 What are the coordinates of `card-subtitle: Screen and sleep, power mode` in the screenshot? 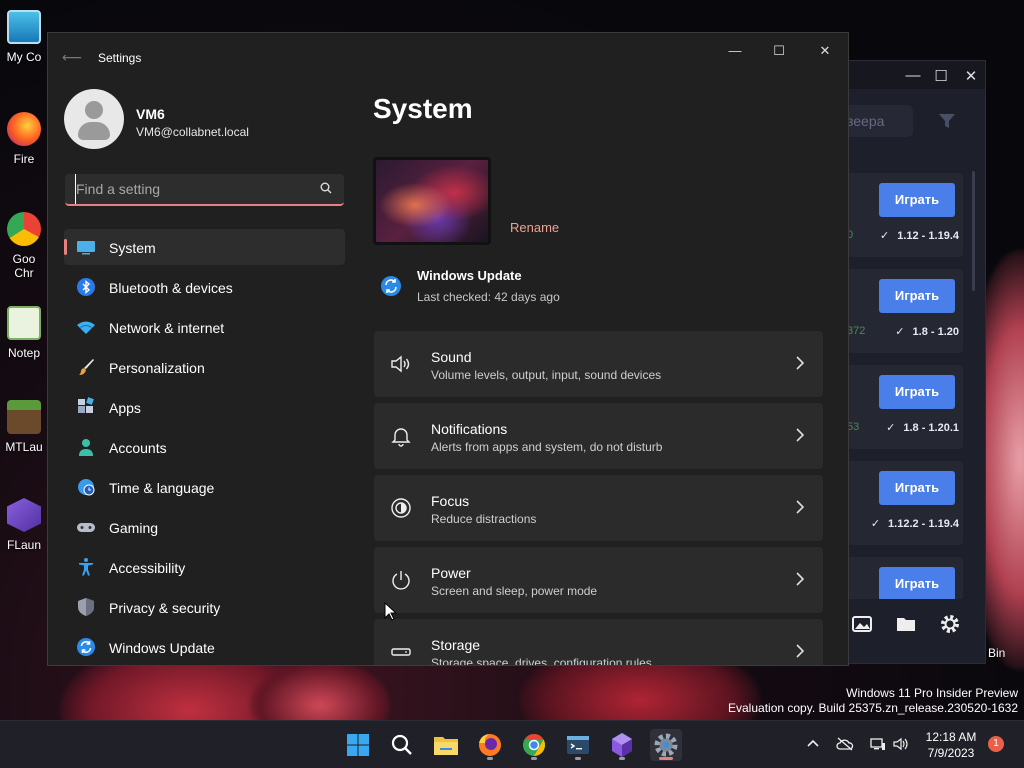 It's located at (514, 591).